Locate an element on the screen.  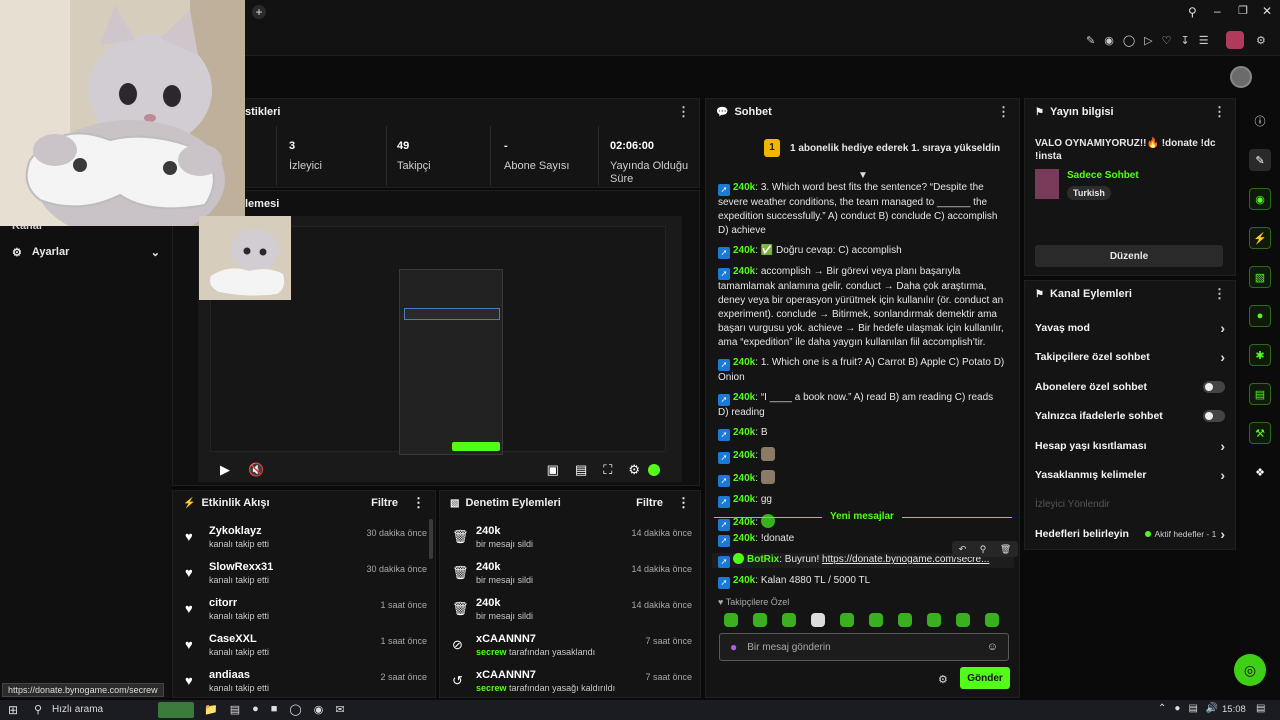
minimize-icon: – is located at coordinates (1217, 11).